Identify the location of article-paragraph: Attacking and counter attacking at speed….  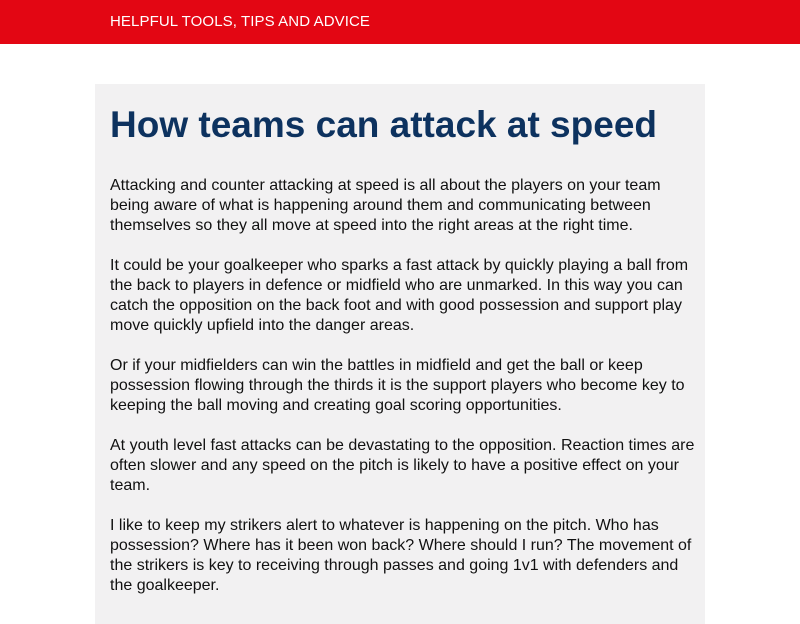
(385, 205).